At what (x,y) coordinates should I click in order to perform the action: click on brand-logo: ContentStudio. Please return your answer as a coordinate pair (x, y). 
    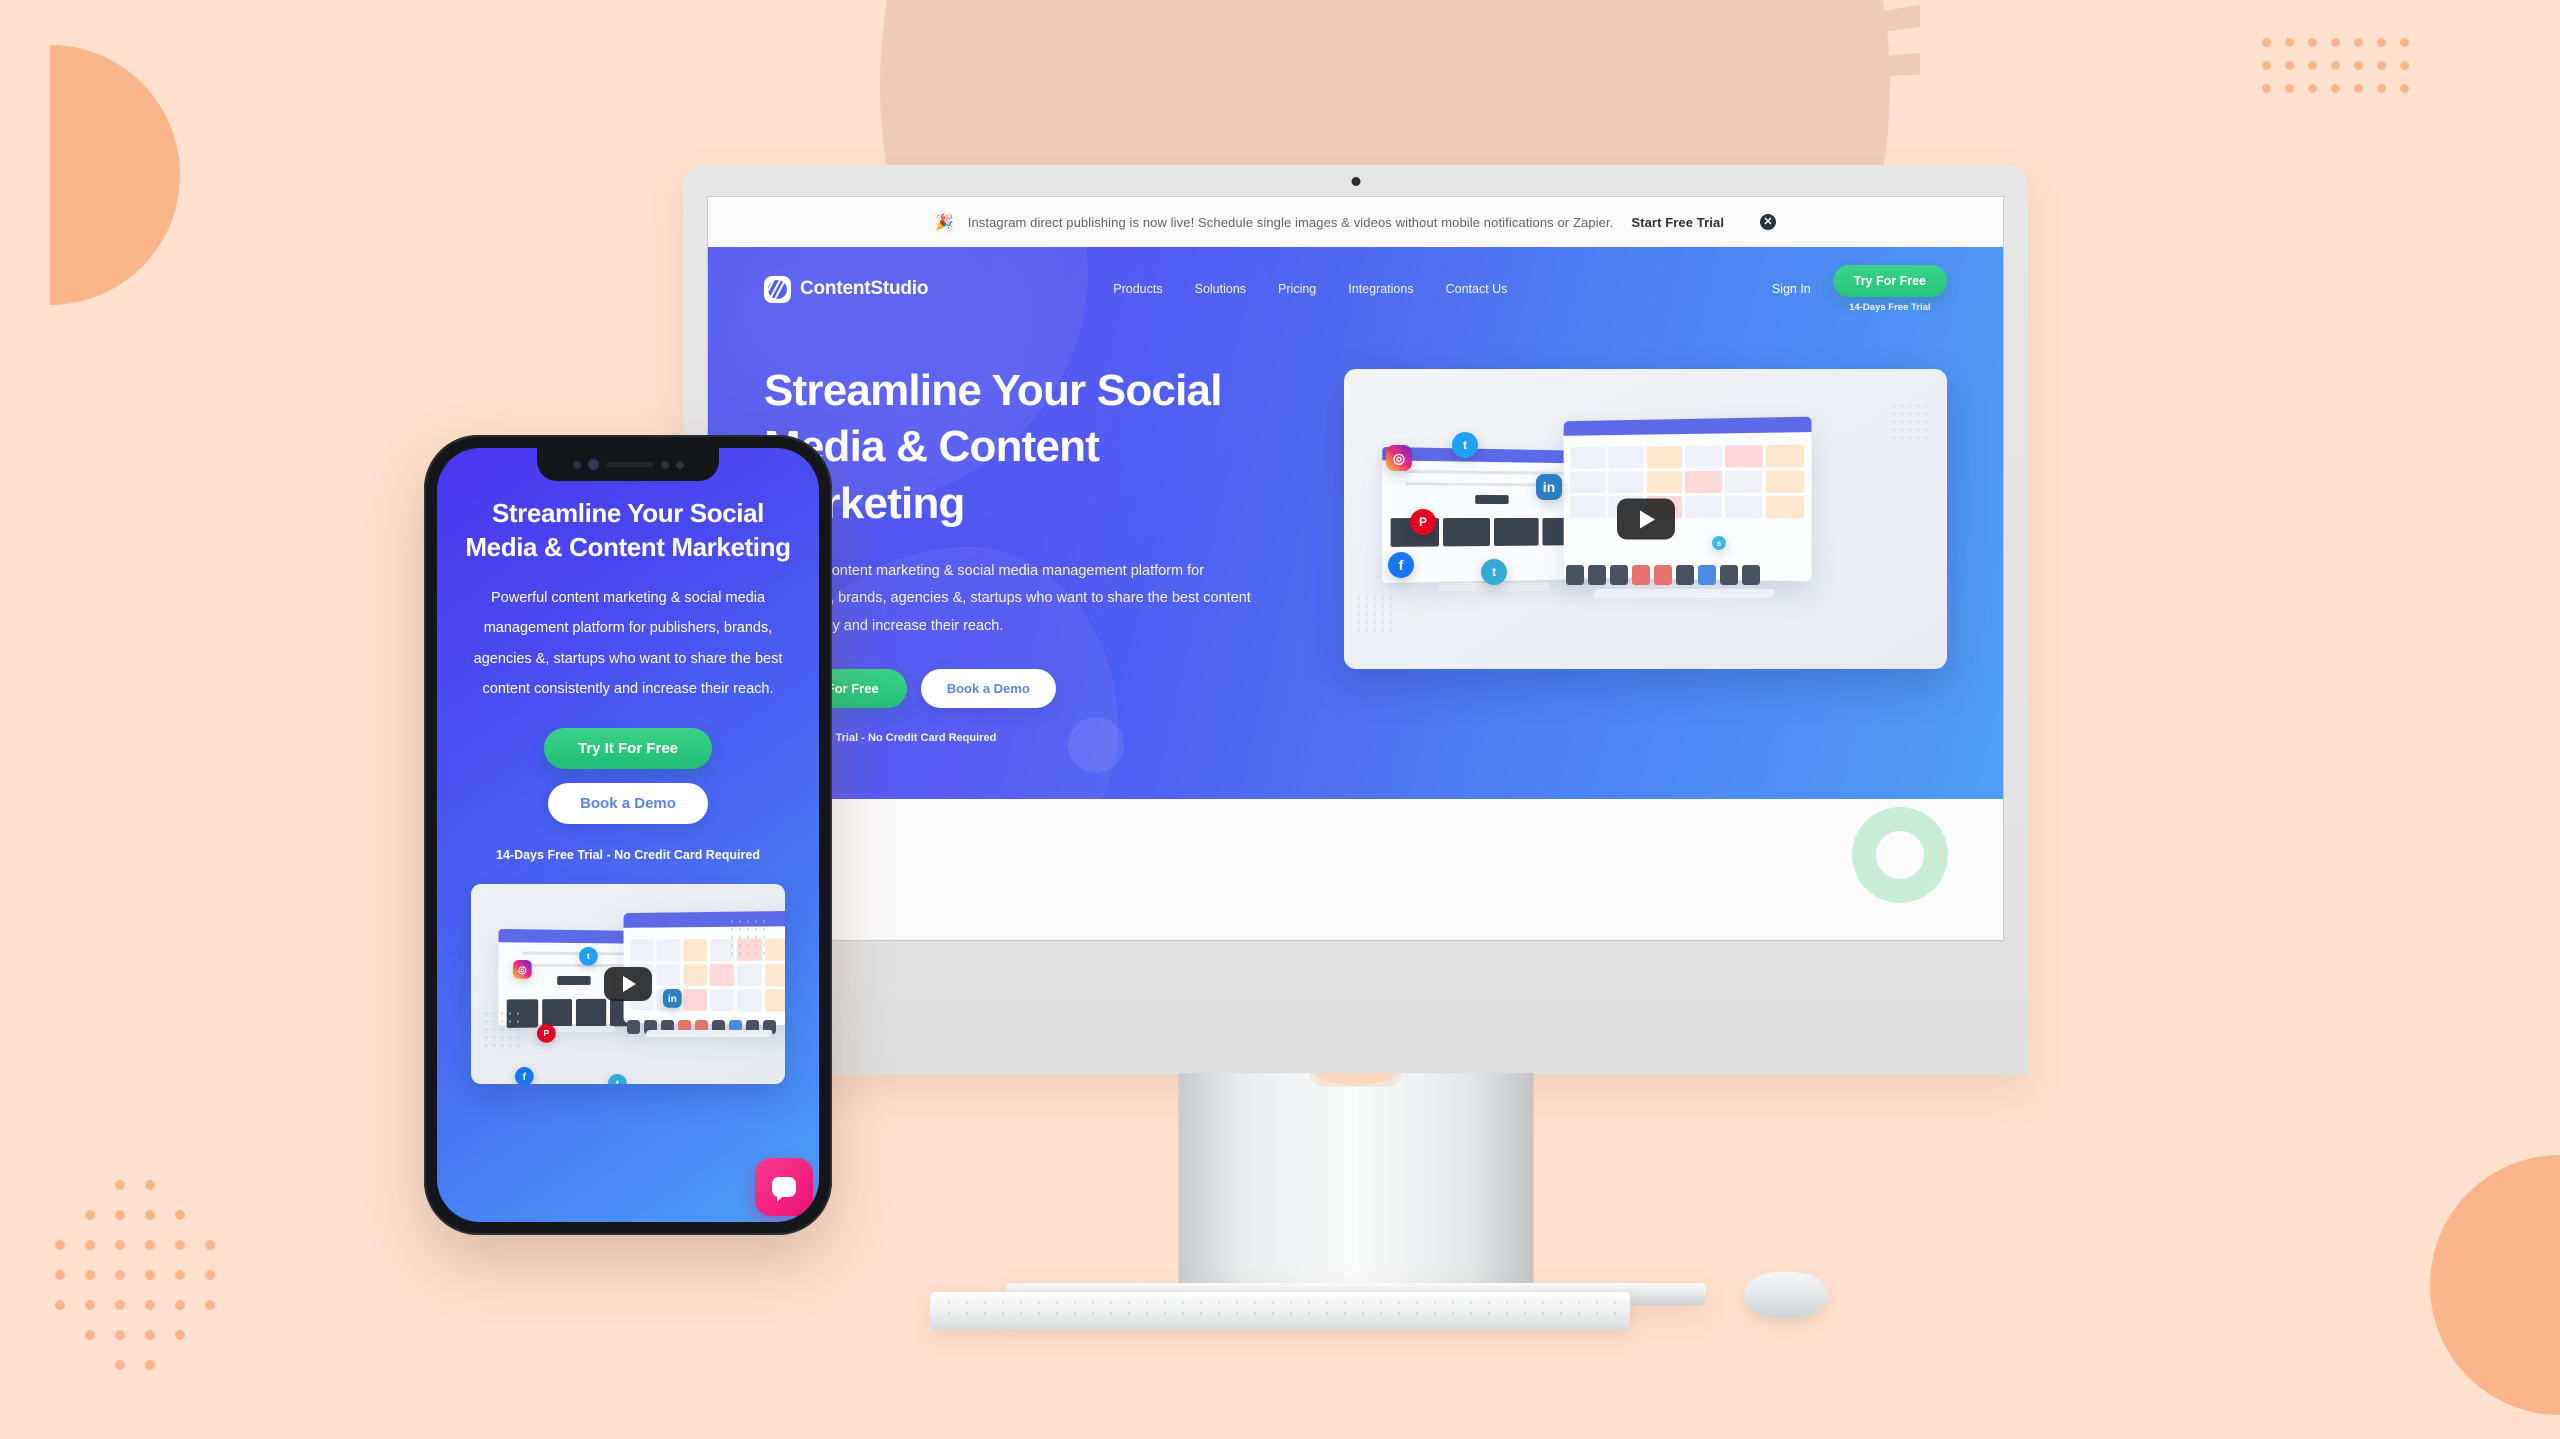
    Looking at the image, I should click on (846, 289).